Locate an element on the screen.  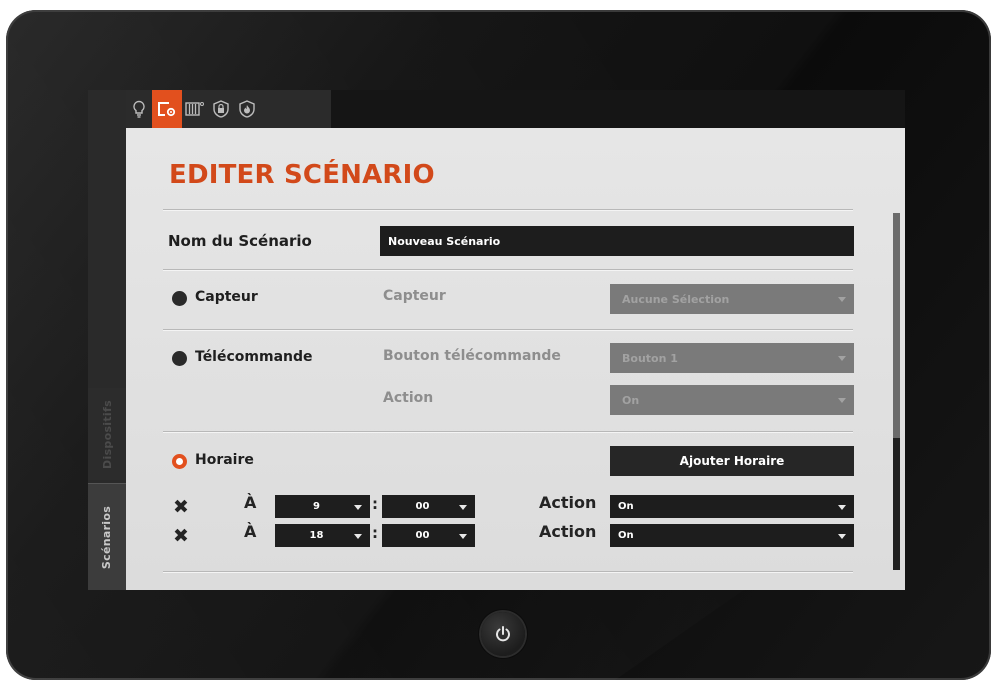
power-button is located at coordinates (503, 634).